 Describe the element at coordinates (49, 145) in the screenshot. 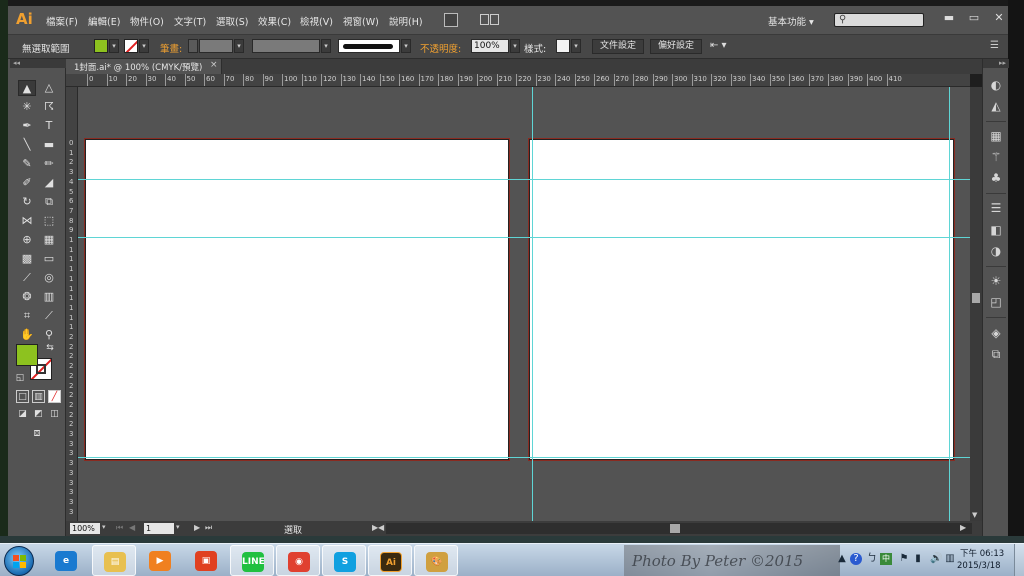

I see `rectangle-tool: ▬` at that location.